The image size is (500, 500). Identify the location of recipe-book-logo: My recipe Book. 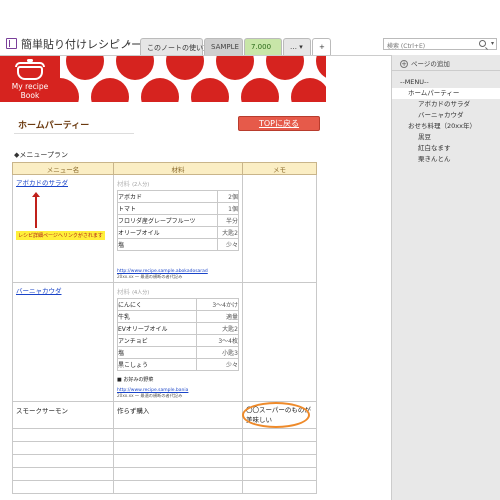
(30, 79).